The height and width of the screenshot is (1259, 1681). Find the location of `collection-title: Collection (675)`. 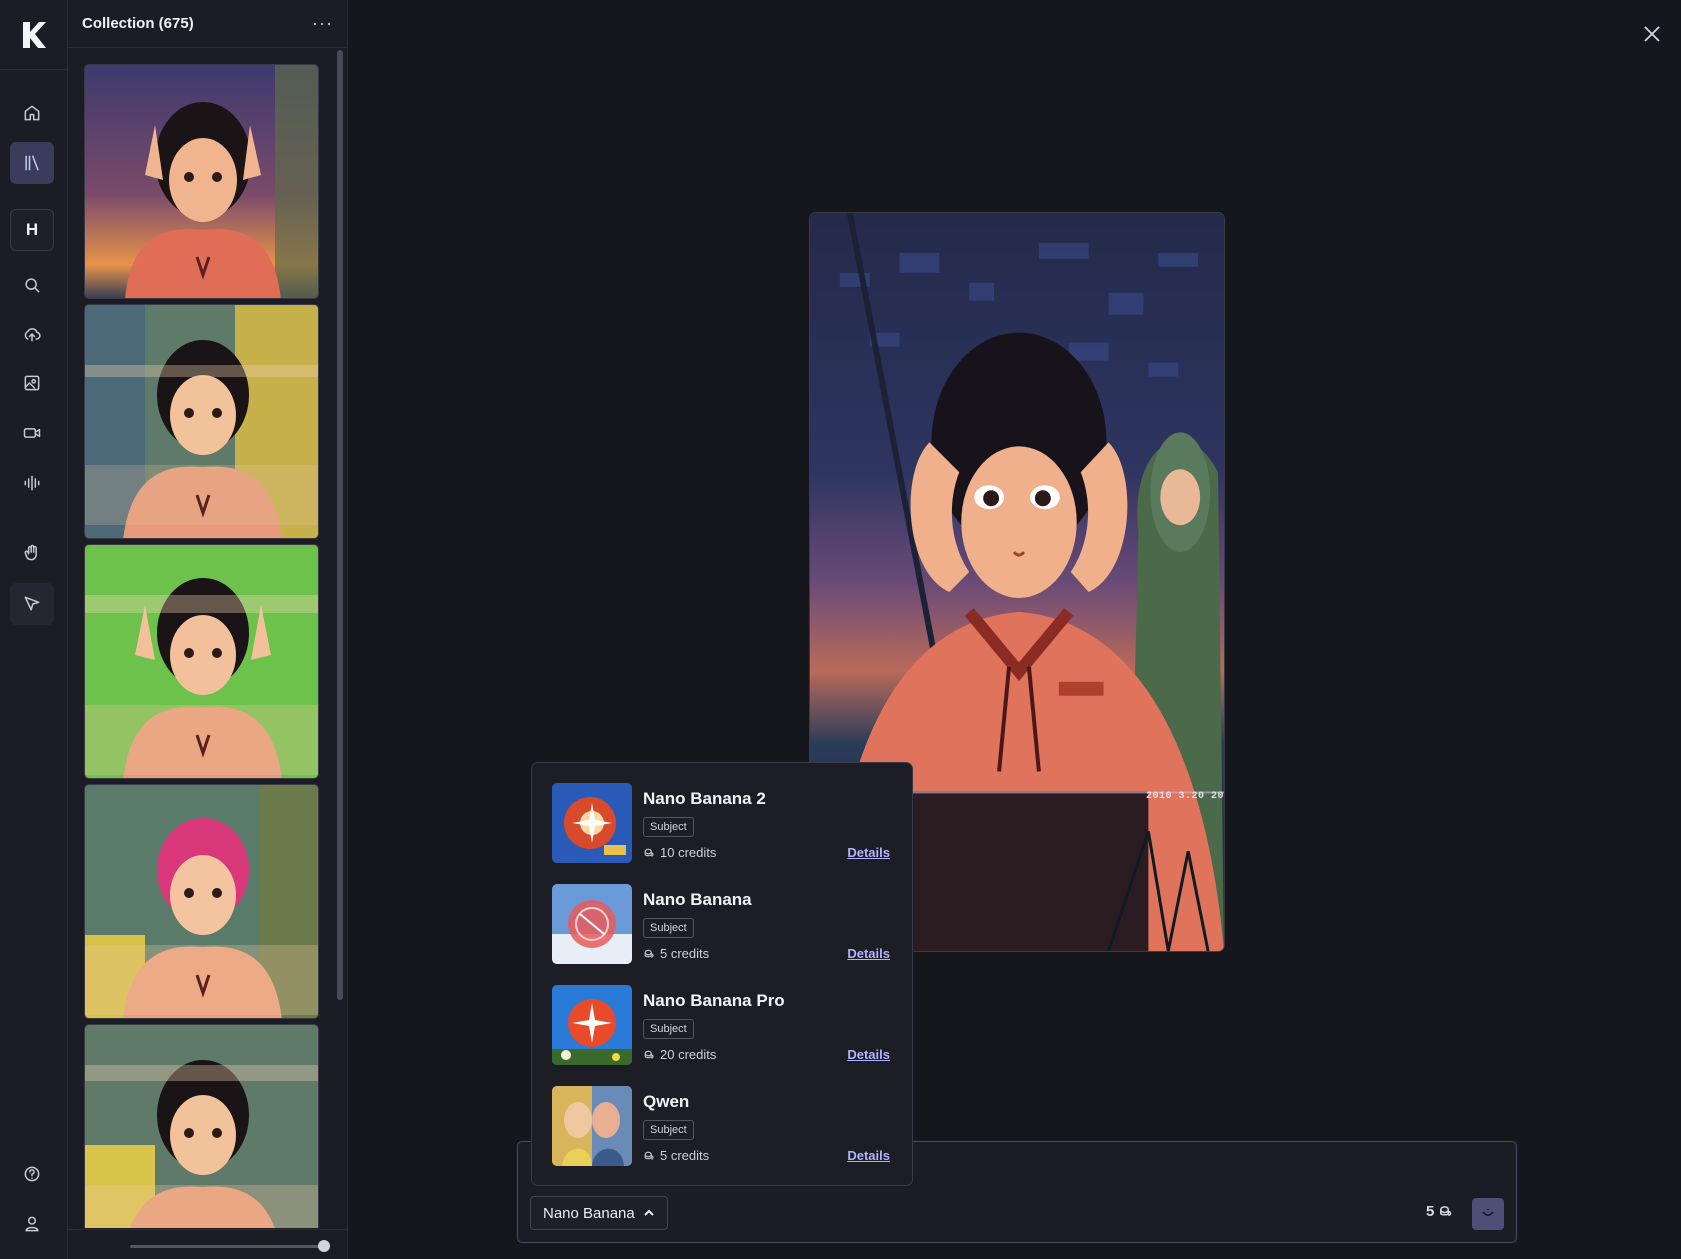

collection-title: Collection (675) is located at coordinates (138, 23).